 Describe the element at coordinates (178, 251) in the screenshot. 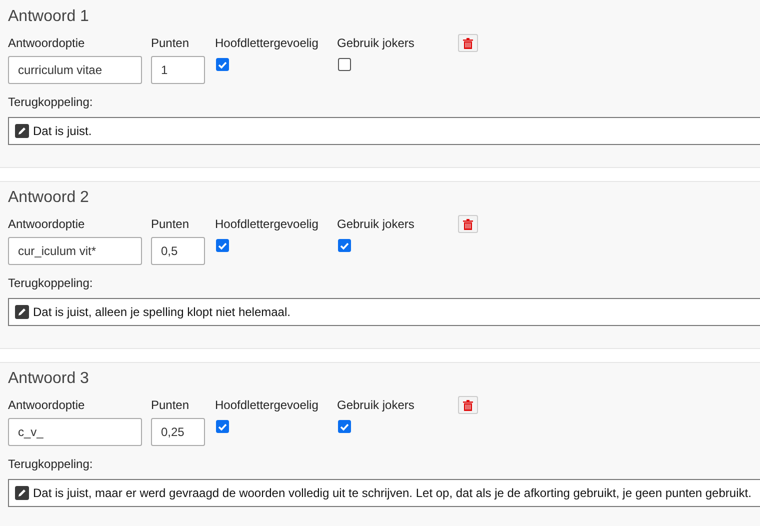

I see `points-input: 0,5` at that location.